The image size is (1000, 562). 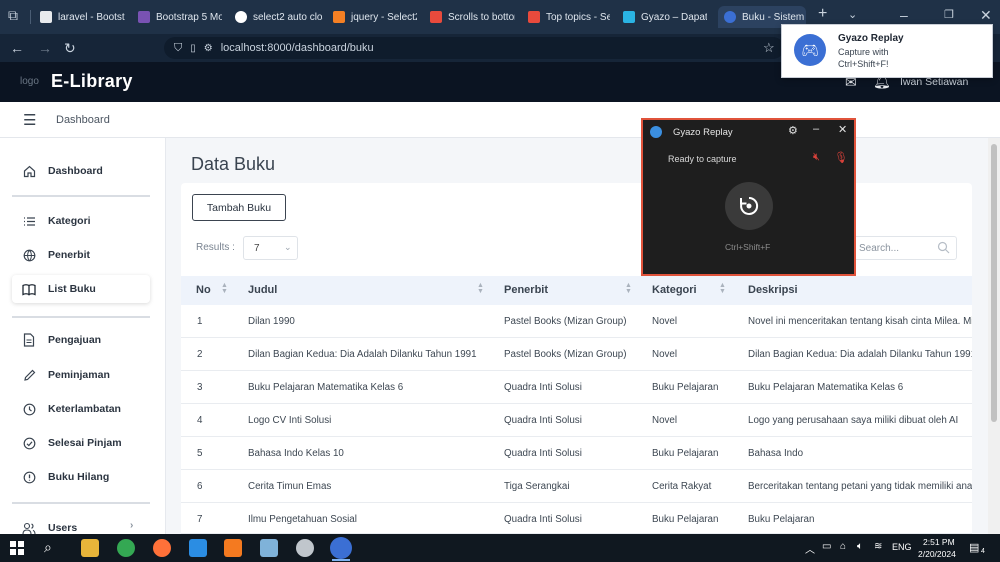 I want to click on sidebar-item-buku-hilang: Buku Hilang, so click(x=81, y=477).